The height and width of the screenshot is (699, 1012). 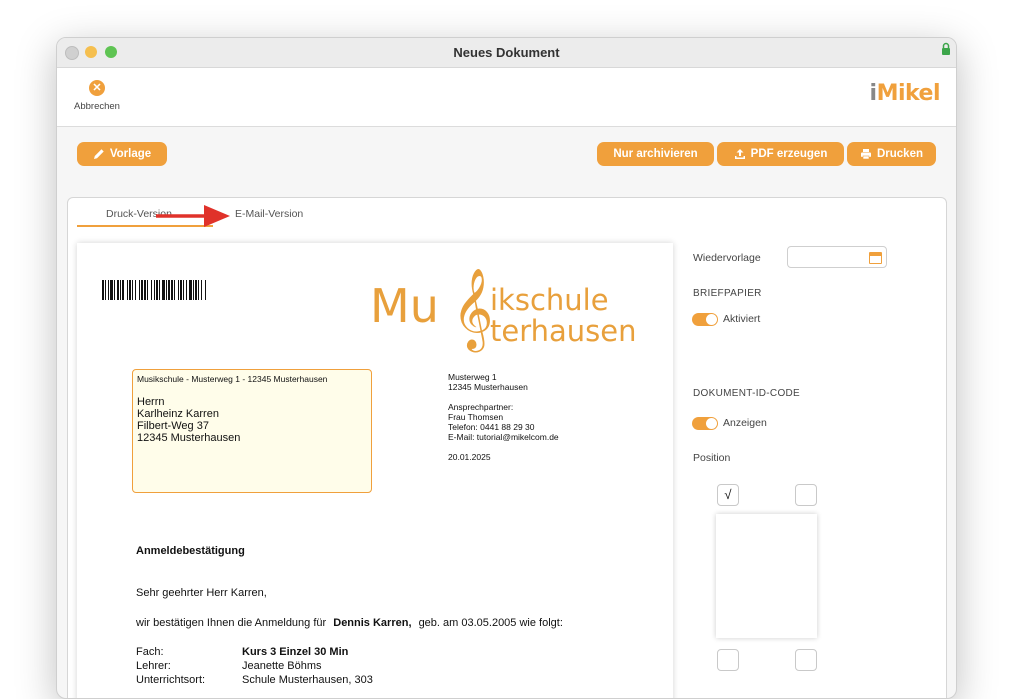 I want to click on dokument-id-toggle-label: Anzeigen, so click(x=745, y=423).